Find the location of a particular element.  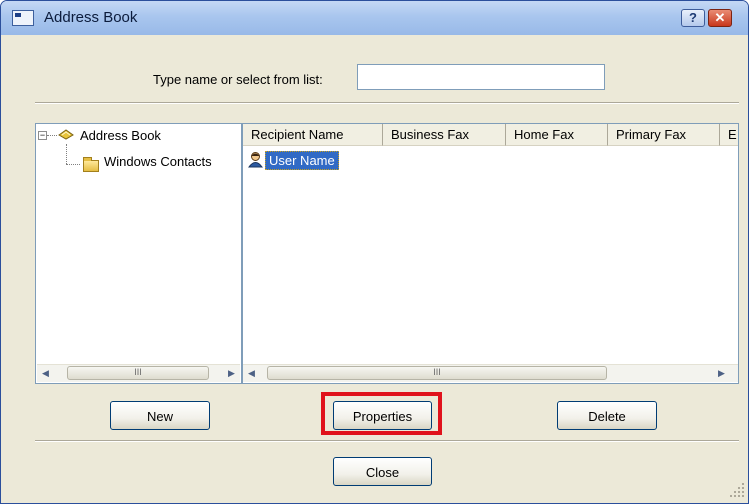

tree-horizontal-scrollbar: ◀ III ▶ is located at coordinates (138, 373).